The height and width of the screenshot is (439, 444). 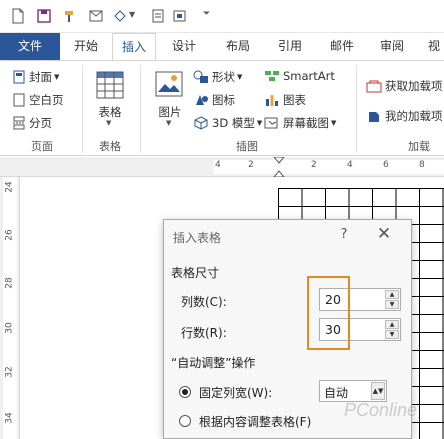 I want to click on blank-page-label: 空白页, so click(x=46, y=100).